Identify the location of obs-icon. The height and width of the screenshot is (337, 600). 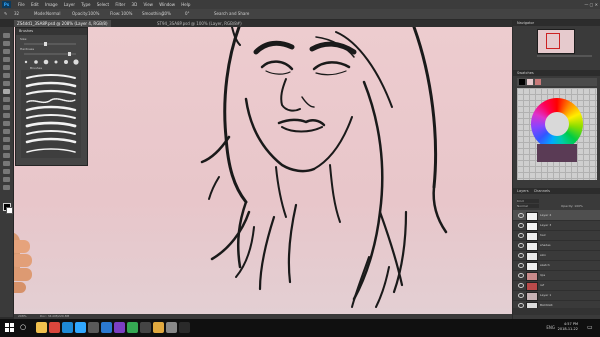
(184, 327).